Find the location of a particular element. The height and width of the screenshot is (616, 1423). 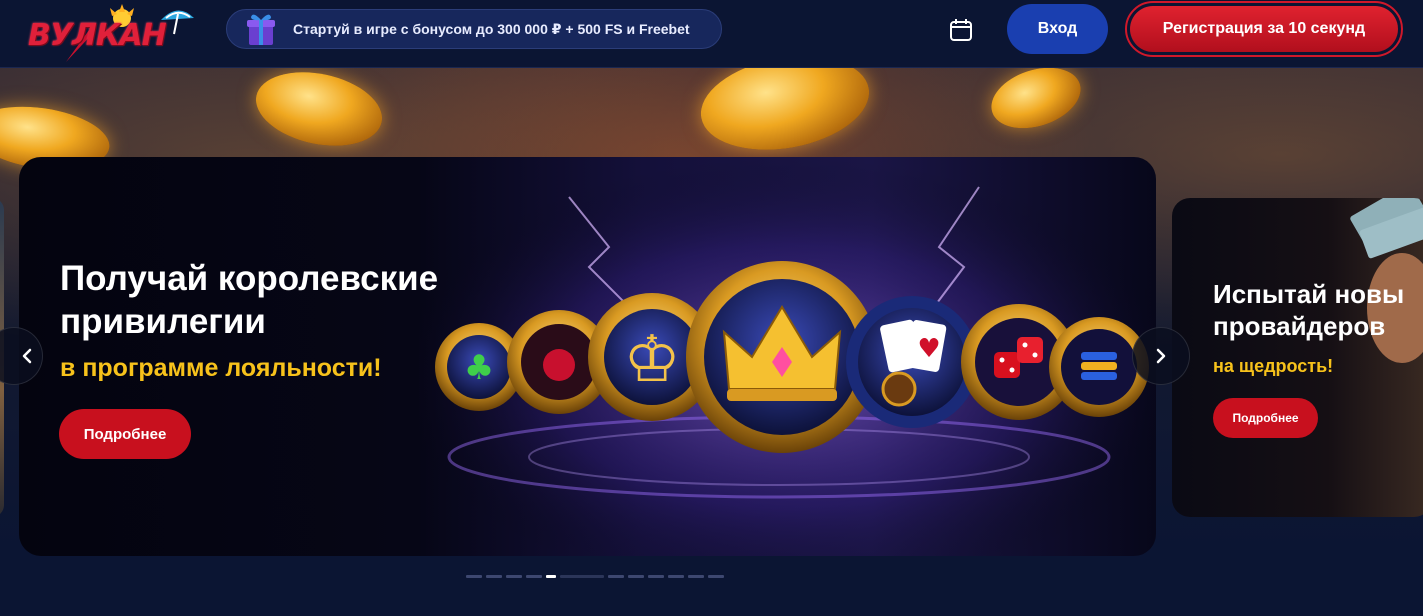

chevron-right-icon is located at coordinates (1161, 356).